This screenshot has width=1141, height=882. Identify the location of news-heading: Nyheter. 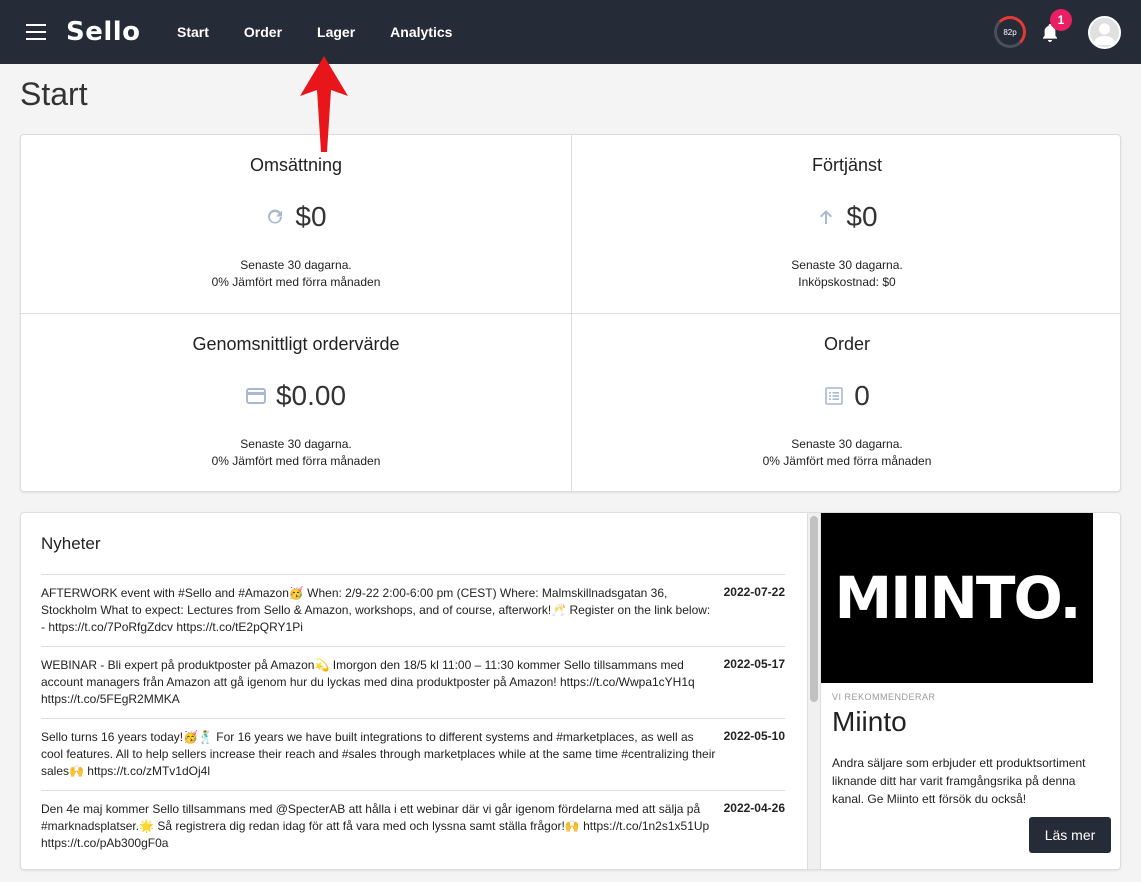
(71, 543).